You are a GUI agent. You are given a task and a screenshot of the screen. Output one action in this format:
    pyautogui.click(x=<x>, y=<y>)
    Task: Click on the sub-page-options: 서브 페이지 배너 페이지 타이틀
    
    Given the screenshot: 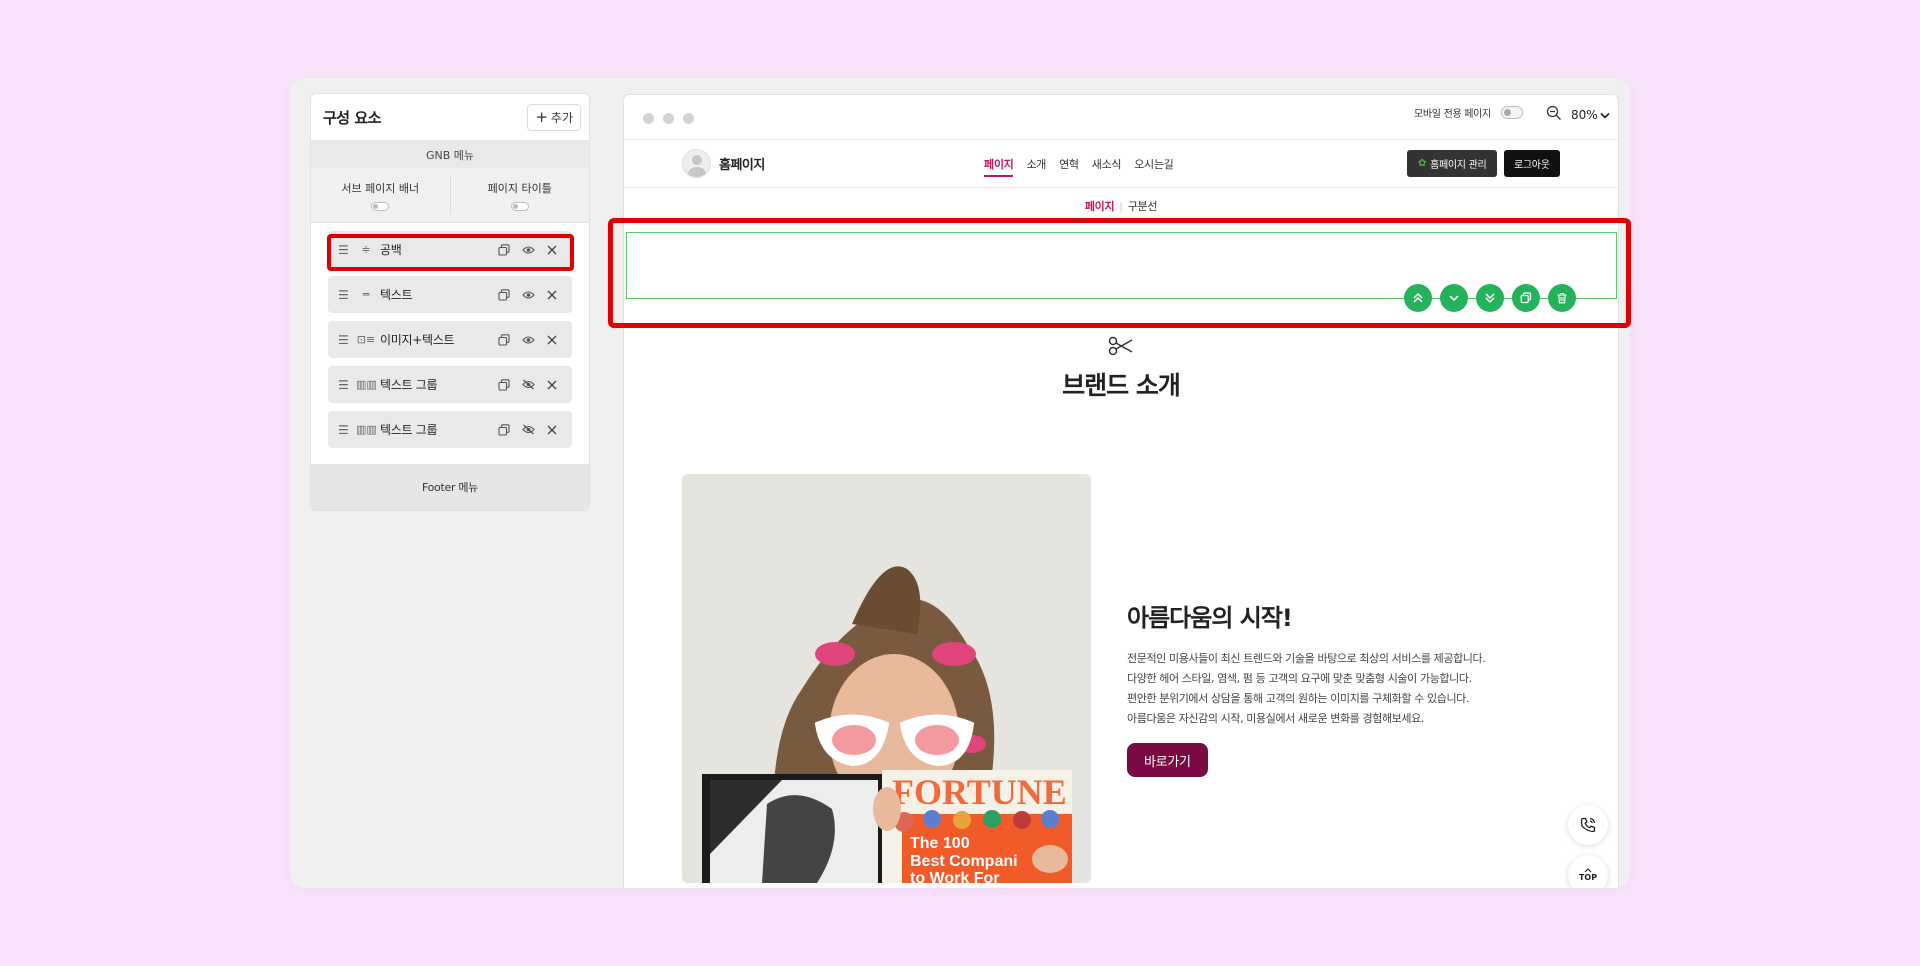 What is the action you would take?
    pyautogui.click(x=450, y=195)
    